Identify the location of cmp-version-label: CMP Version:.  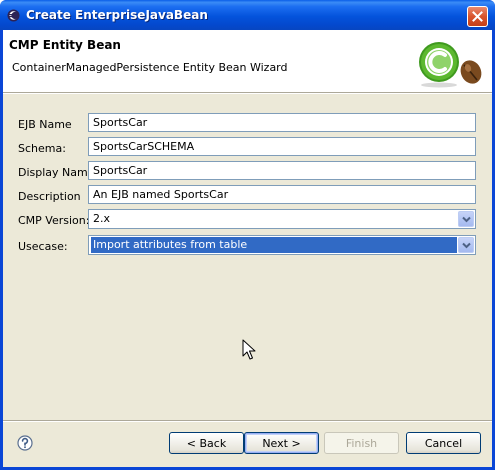
(54, 220).